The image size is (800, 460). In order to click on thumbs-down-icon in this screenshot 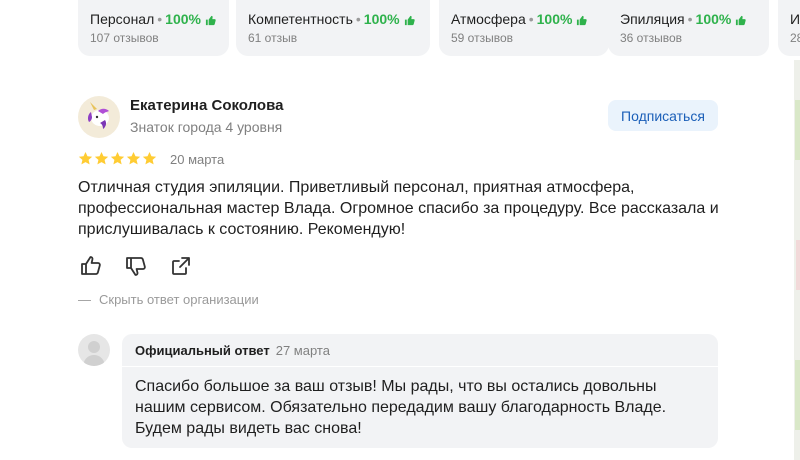, I will do `click(136, 266)`.